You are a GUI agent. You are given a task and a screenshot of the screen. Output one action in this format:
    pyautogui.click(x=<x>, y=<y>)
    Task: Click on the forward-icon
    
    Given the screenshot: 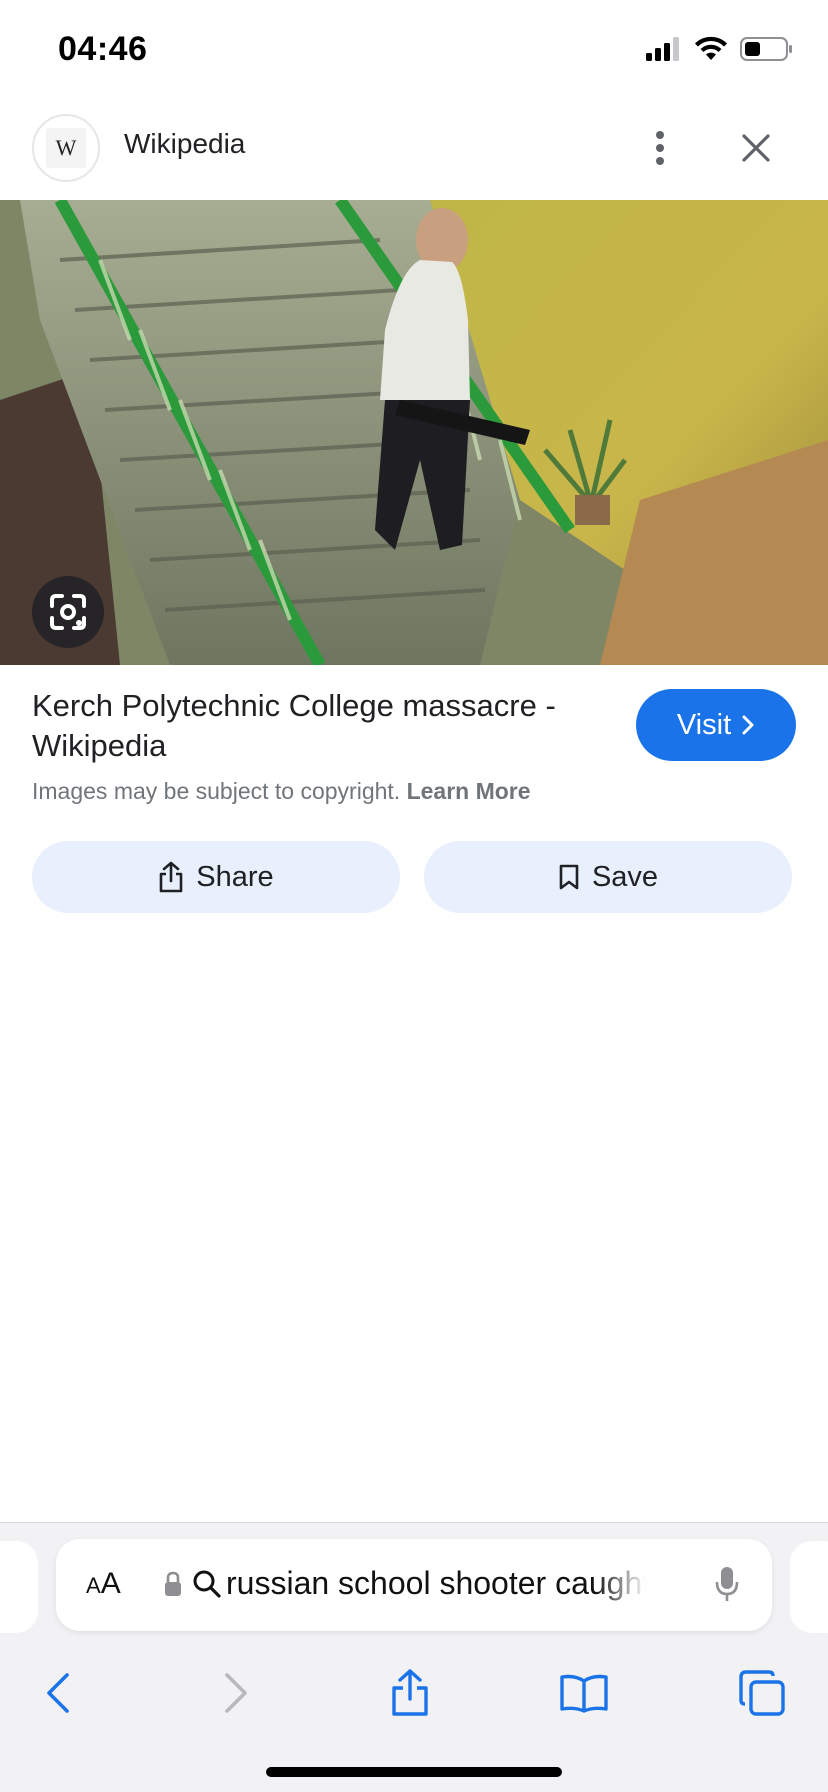 What is the action you would take?
    pyautogui.click(x=236, y=1693)
    